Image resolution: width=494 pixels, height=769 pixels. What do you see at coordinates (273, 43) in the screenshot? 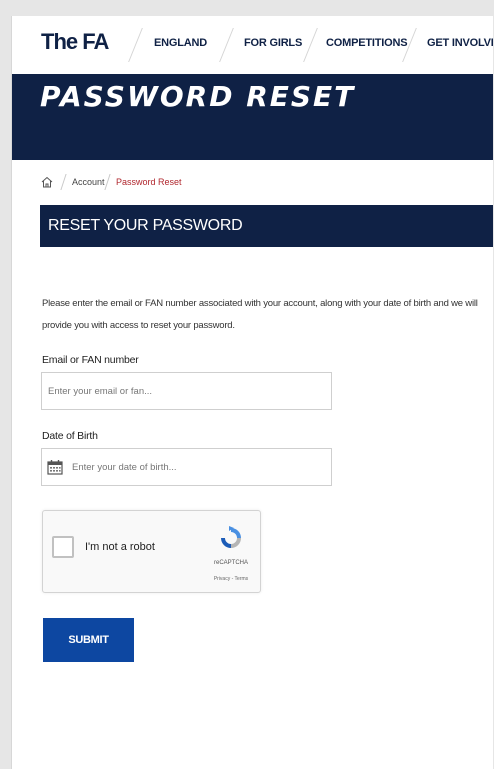
I see `nav-item-for-girls: FOR GIRLS` at bounding box center [273, 43].